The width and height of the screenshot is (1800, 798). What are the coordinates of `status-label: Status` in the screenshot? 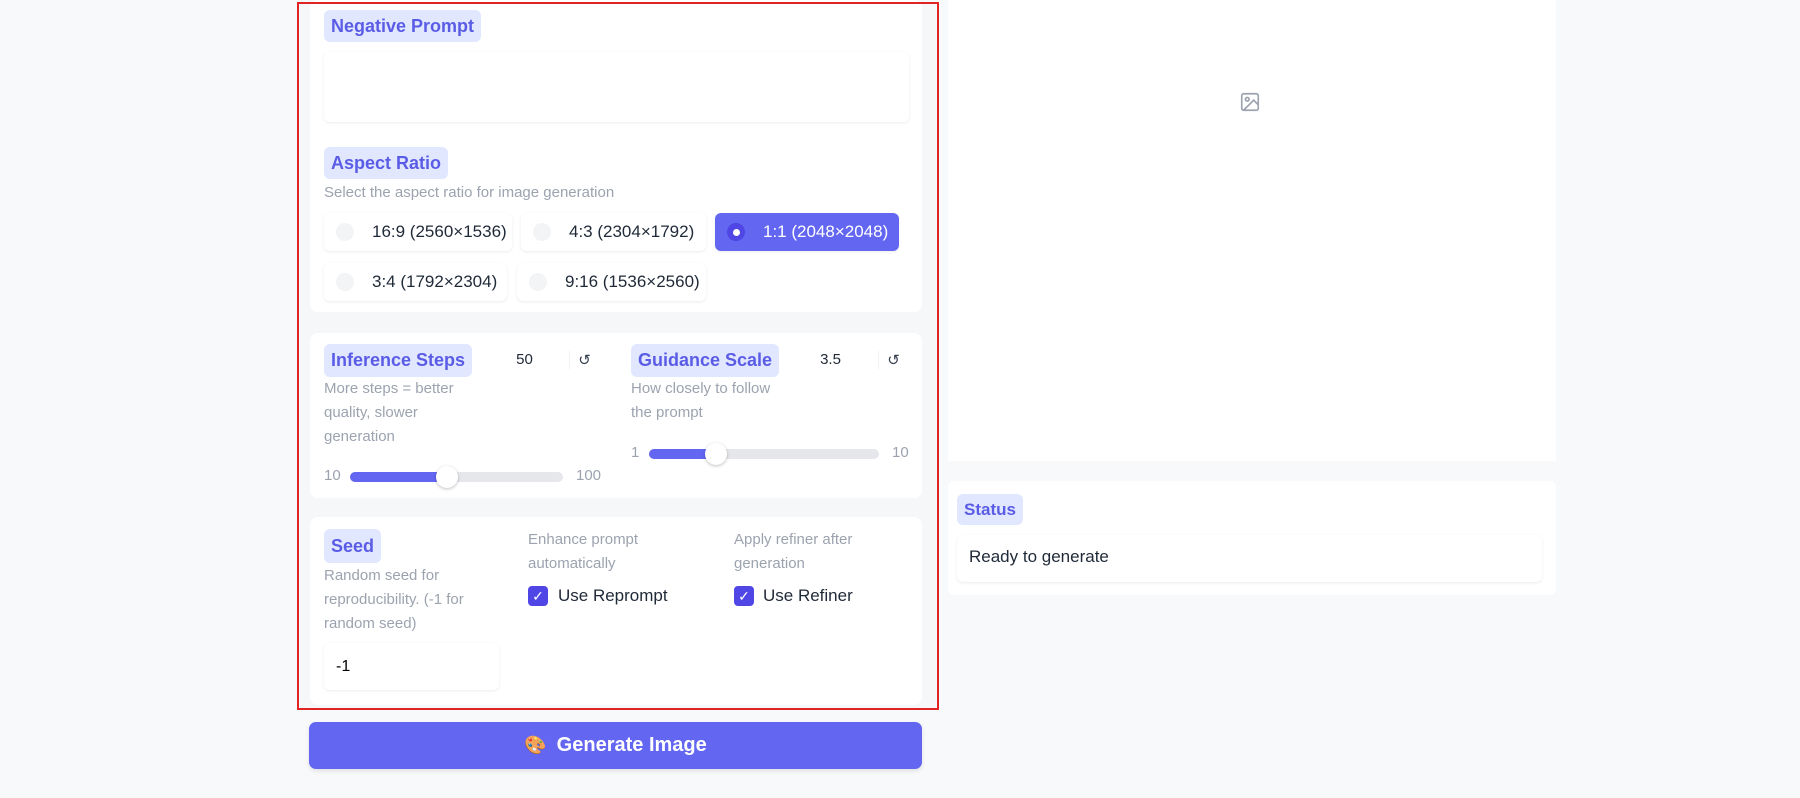 It's located at (990, 509).